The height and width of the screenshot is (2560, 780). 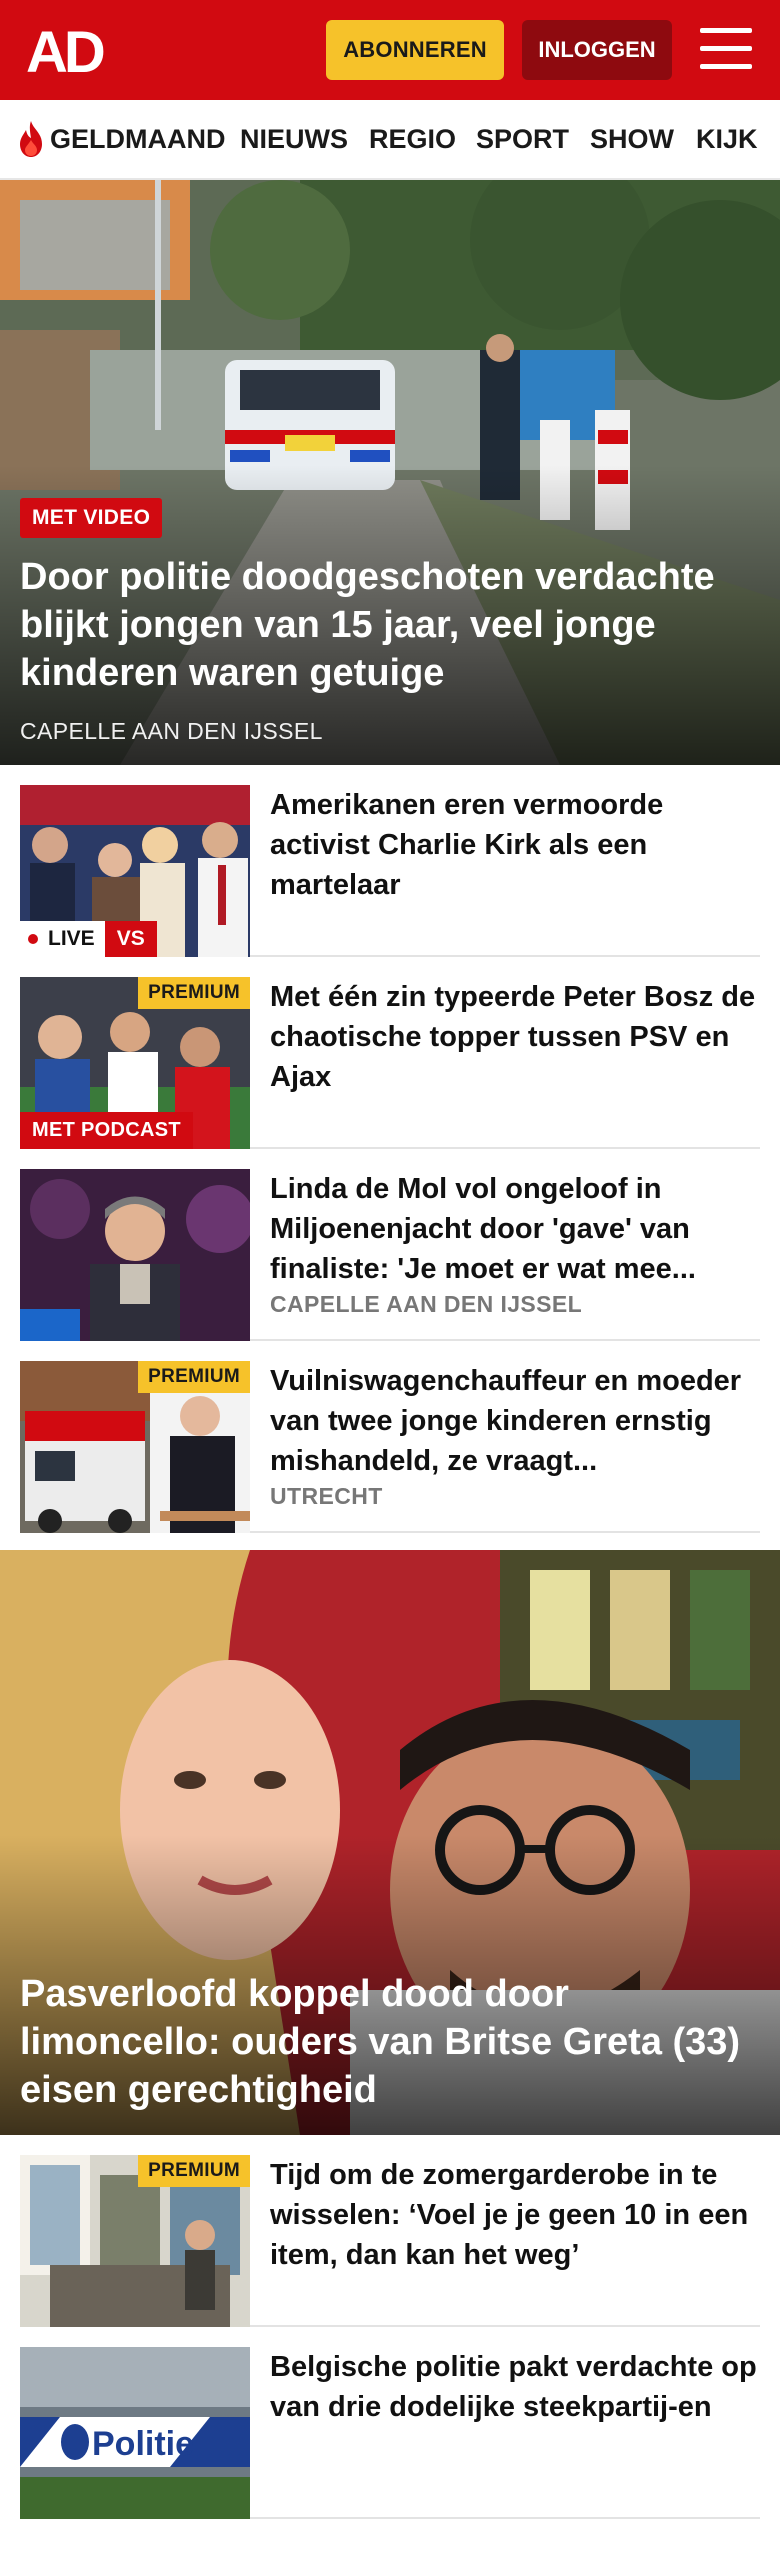 I want to click on podcast-badge: MET PODCAST, so click(x=106, y=1130).